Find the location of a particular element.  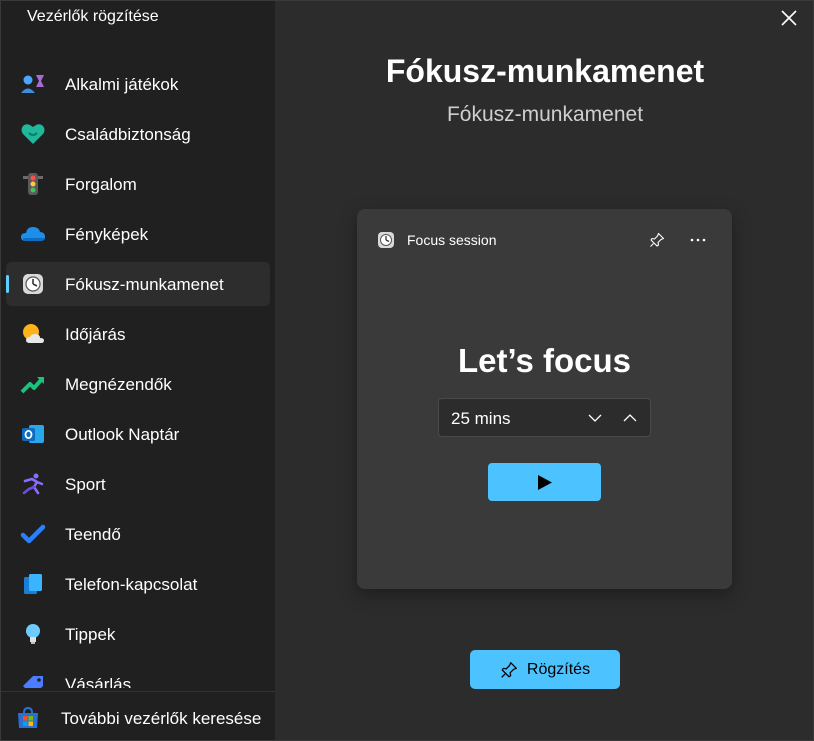

close-icon is located at coordinates (789, 18).